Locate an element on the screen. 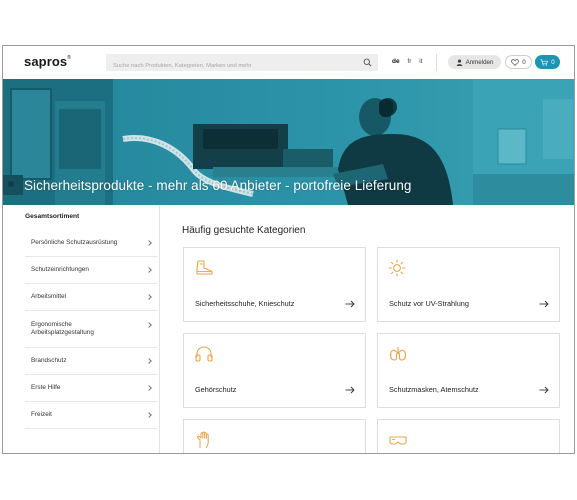 The width and height of the screenshot is (577, 500). cart-icon is located at coordinates (544, 62).